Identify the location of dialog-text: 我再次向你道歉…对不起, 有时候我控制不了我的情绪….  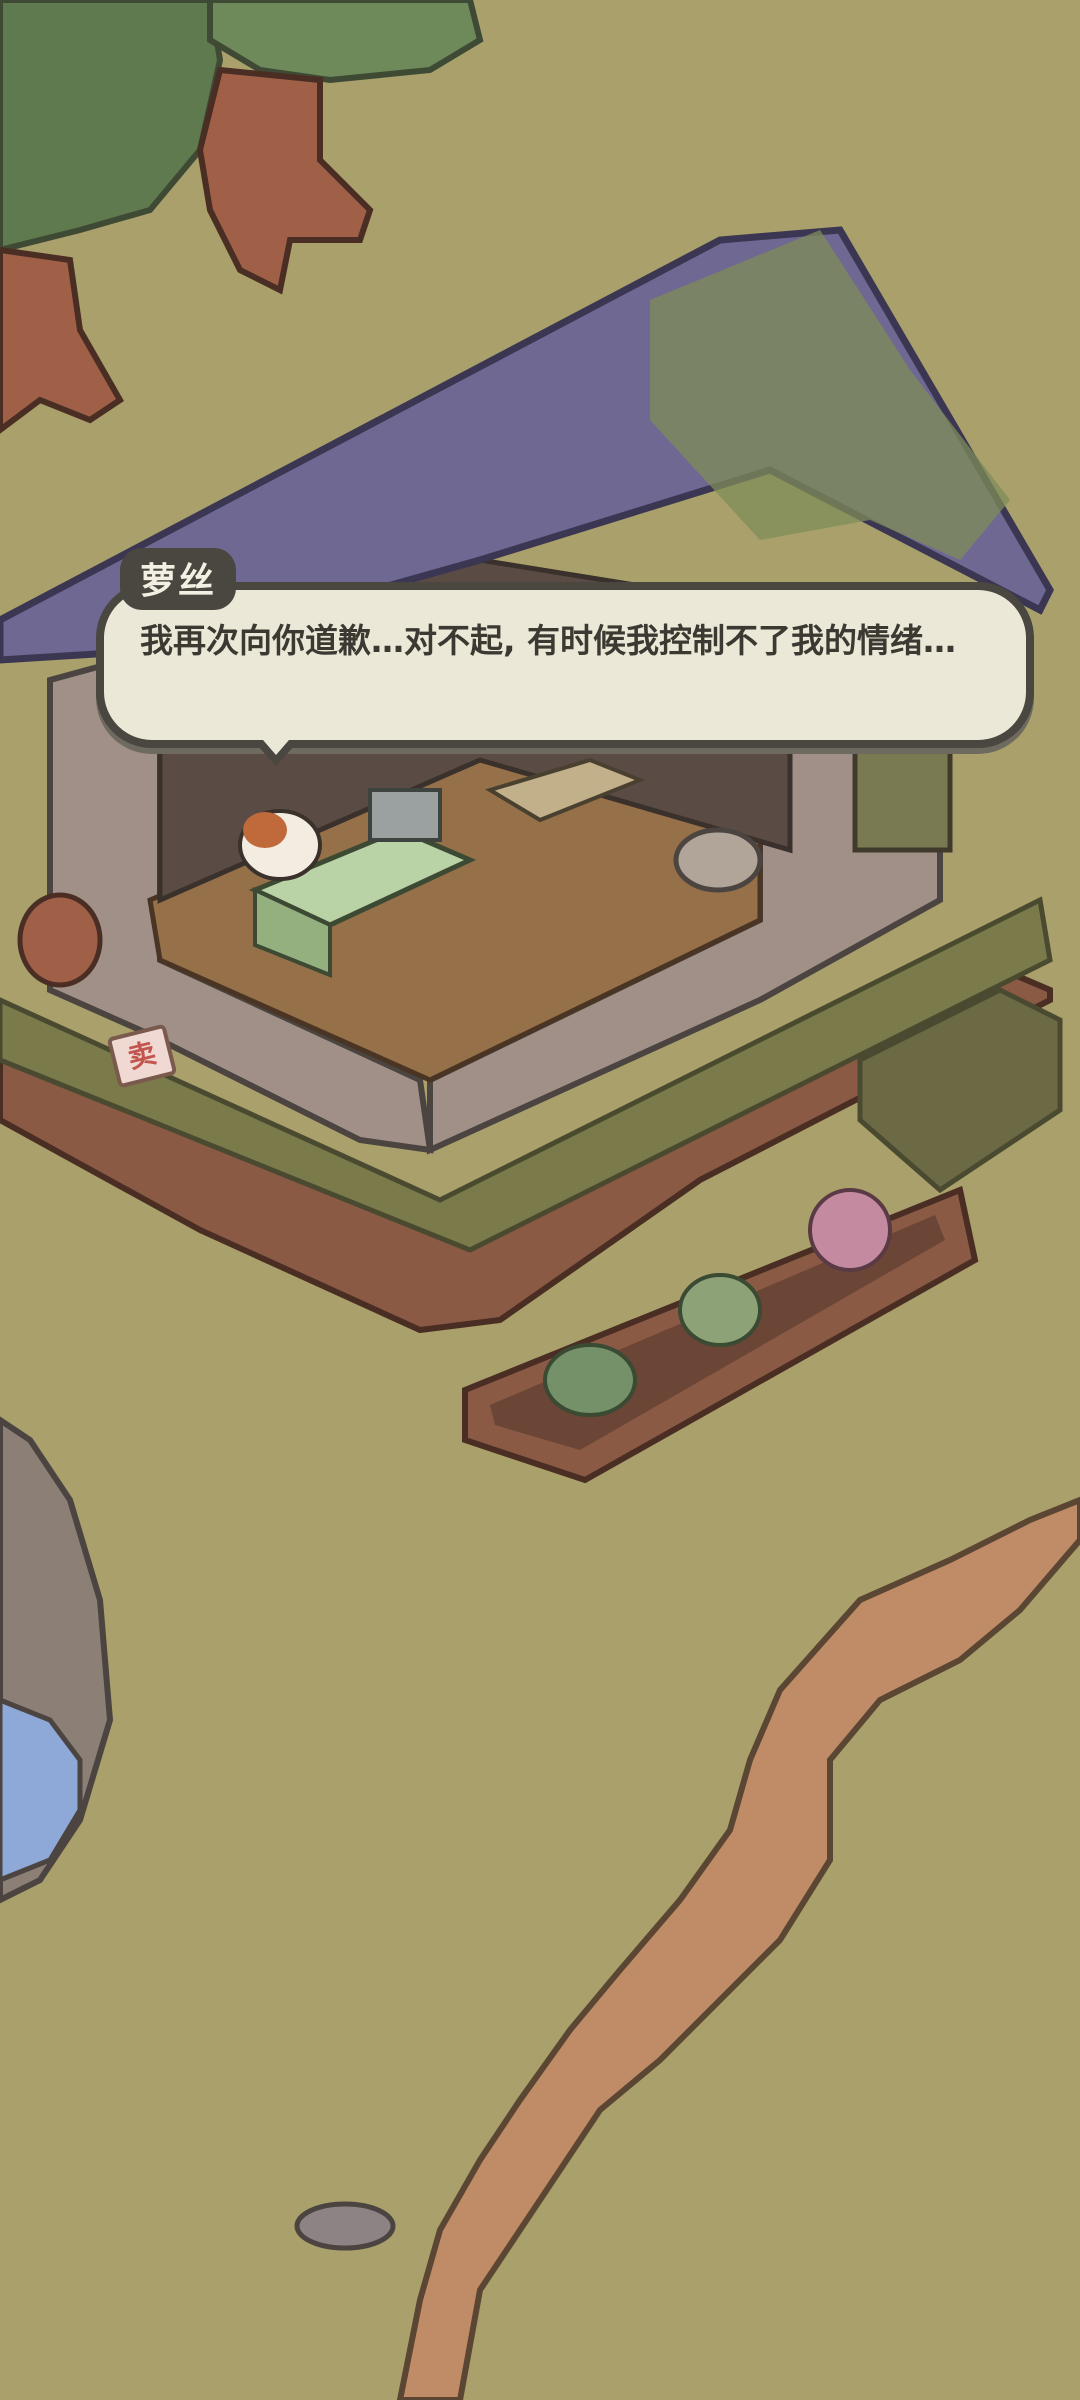
(548, 640).